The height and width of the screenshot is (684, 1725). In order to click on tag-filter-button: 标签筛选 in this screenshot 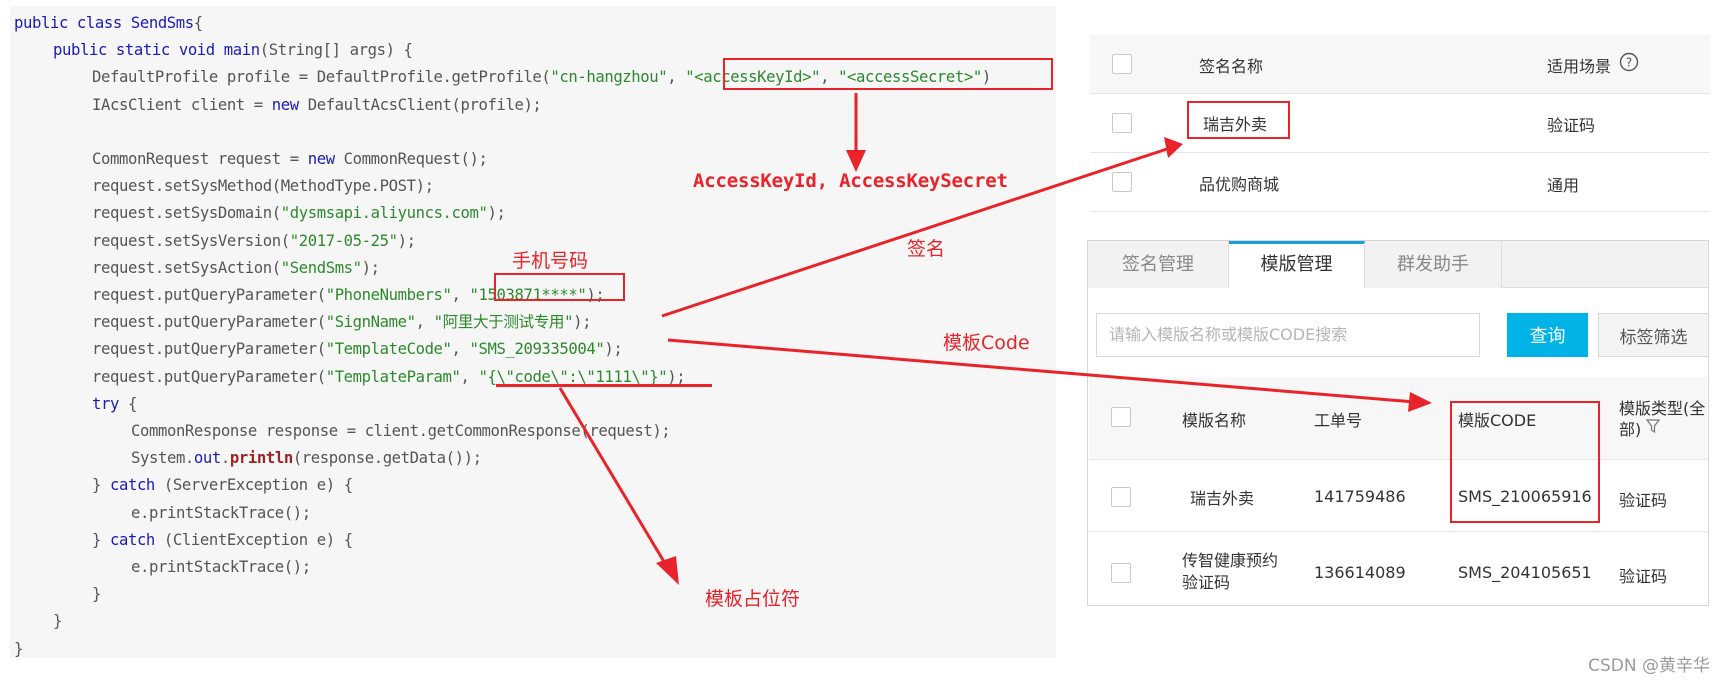, I will do `click(1653, 335)`.